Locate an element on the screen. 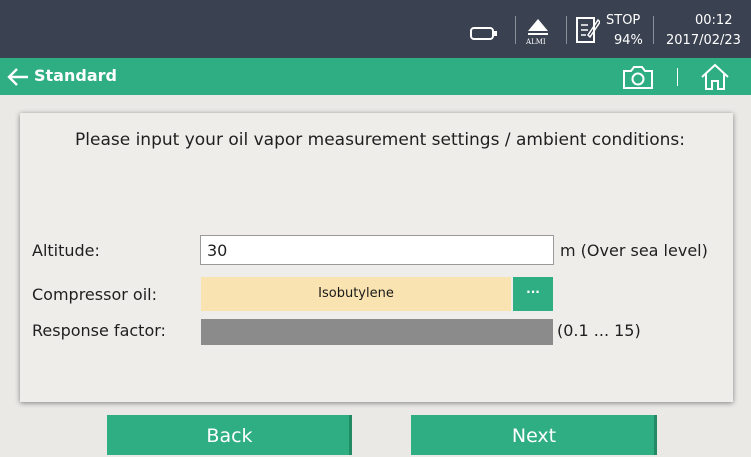  response-factor-range: (0.1 ... 15) is located at coordinates (599, 330).